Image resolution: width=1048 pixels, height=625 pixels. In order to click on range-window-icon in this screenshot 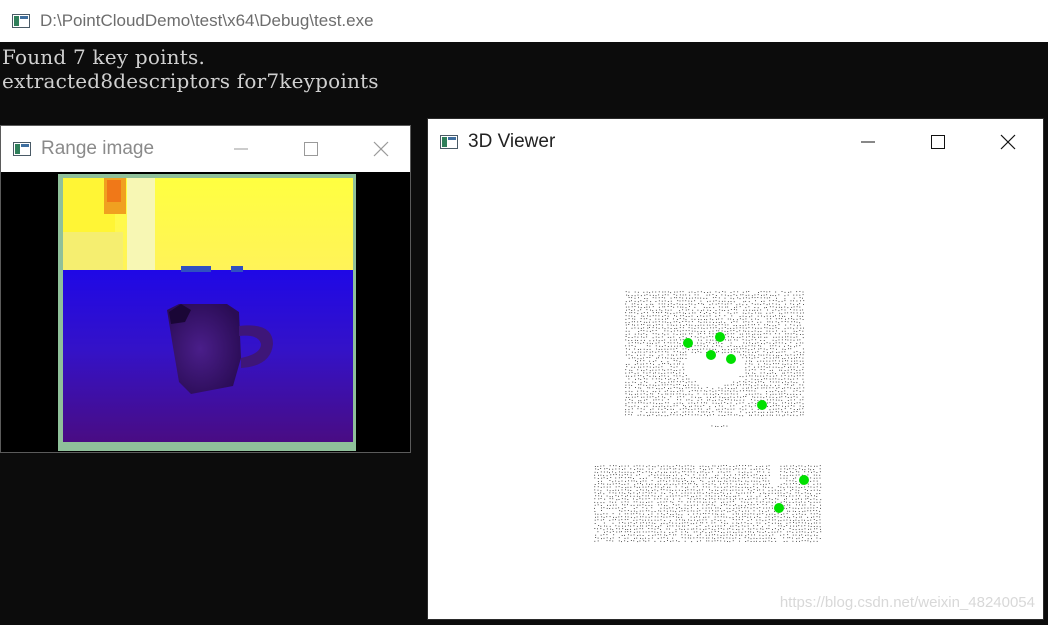, I will do `click(22, 149)`.